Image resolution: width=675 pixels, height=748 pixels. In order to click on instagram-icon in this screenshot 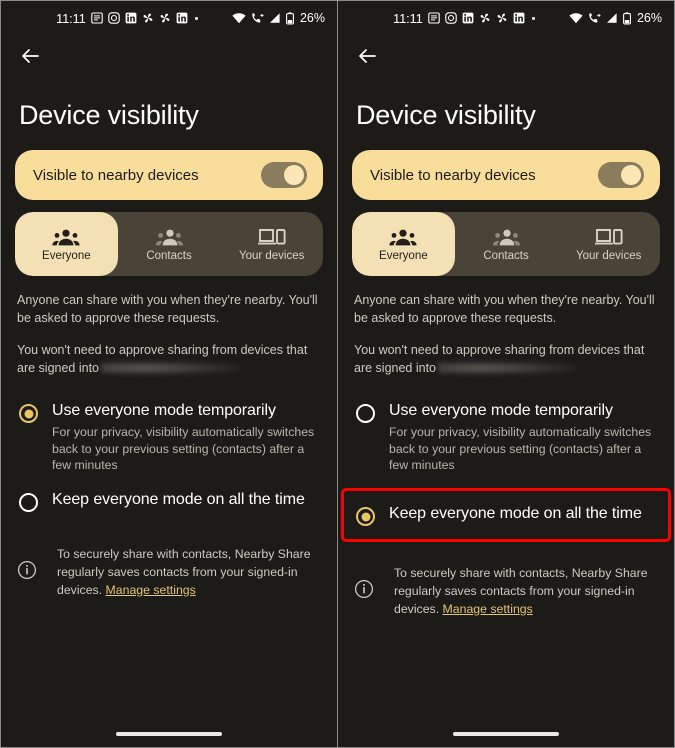, I will do `click(450, 18)`.